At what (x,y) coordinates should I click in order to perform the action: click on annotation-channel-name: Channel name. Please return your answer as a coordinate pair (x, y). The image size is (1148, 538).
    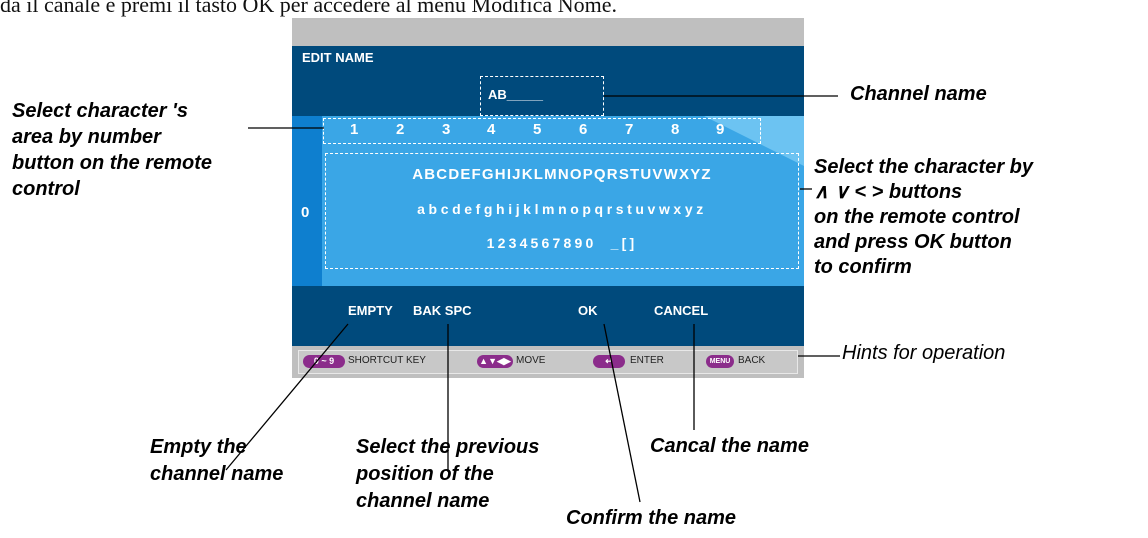
    Looking at the image, I should click on (918, 94).